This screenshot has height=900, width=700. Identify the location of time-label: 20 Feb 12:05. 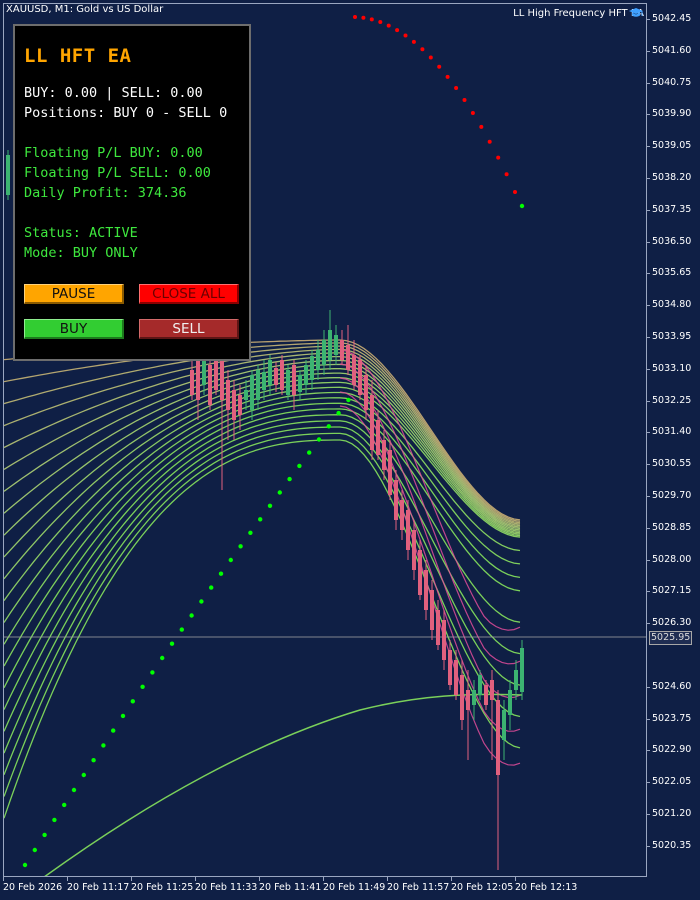
(482, 887).